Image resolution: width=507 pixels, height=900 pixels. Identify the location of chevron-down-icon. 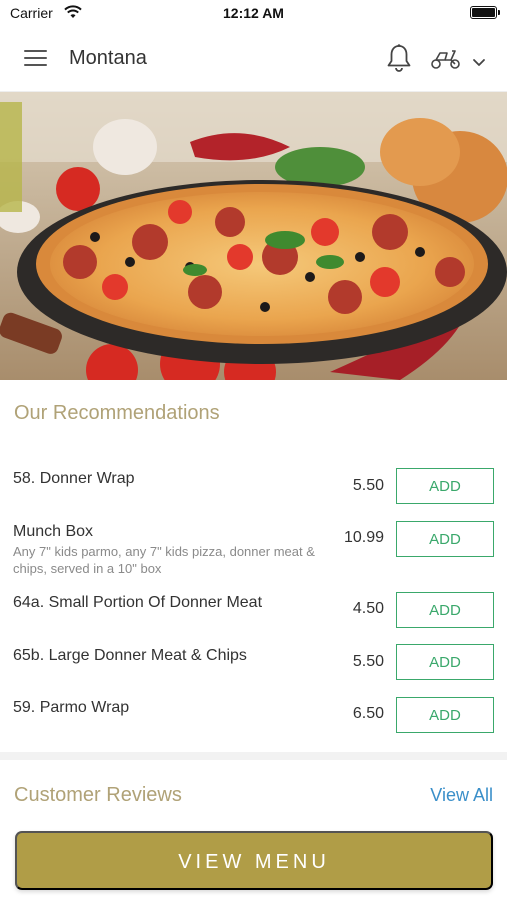
(479, 64).